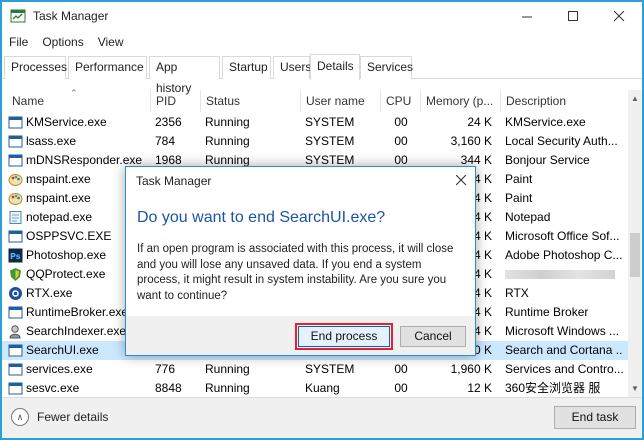 Image resolution: width=644 pixels, height=440 pixels. What do you see at coordinates (107, 67) in the screenshot?
I see `tab-performance: Performance` at bounding box center [107, 67].